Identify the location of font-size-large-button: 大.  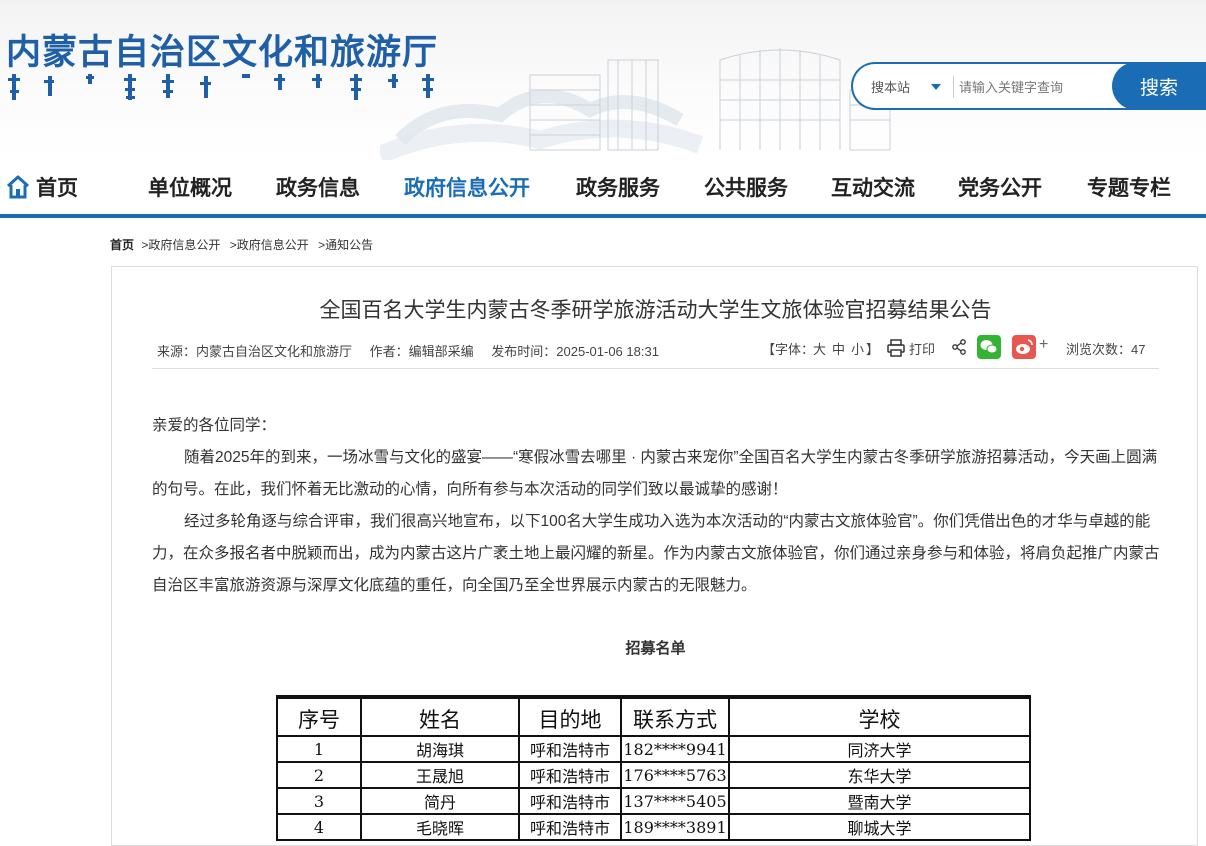
(819, 348).